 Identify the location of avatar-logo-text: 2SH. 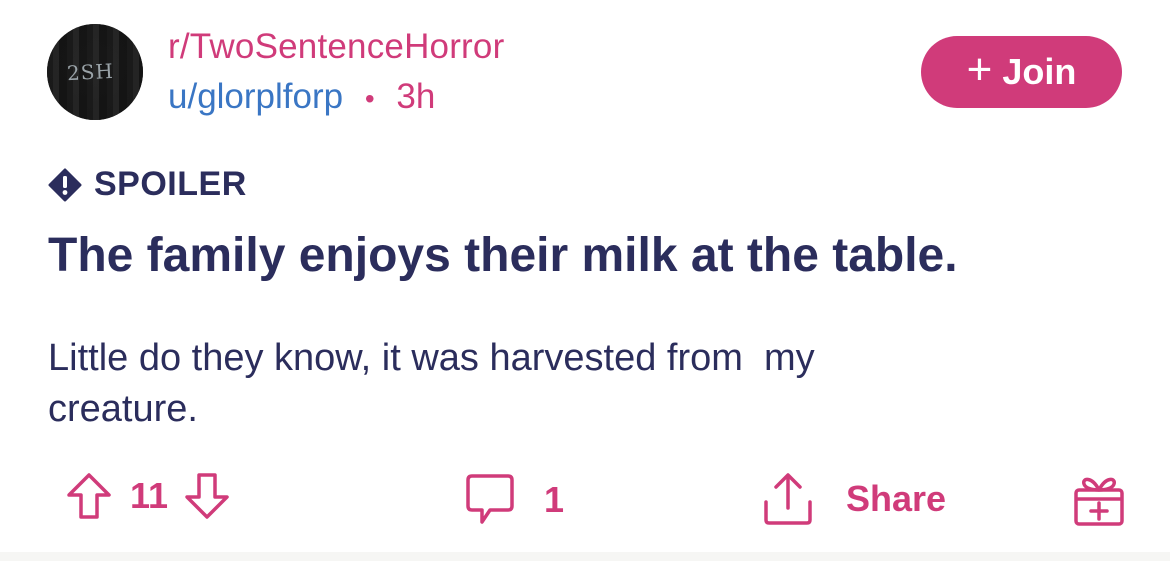
(90, 72).